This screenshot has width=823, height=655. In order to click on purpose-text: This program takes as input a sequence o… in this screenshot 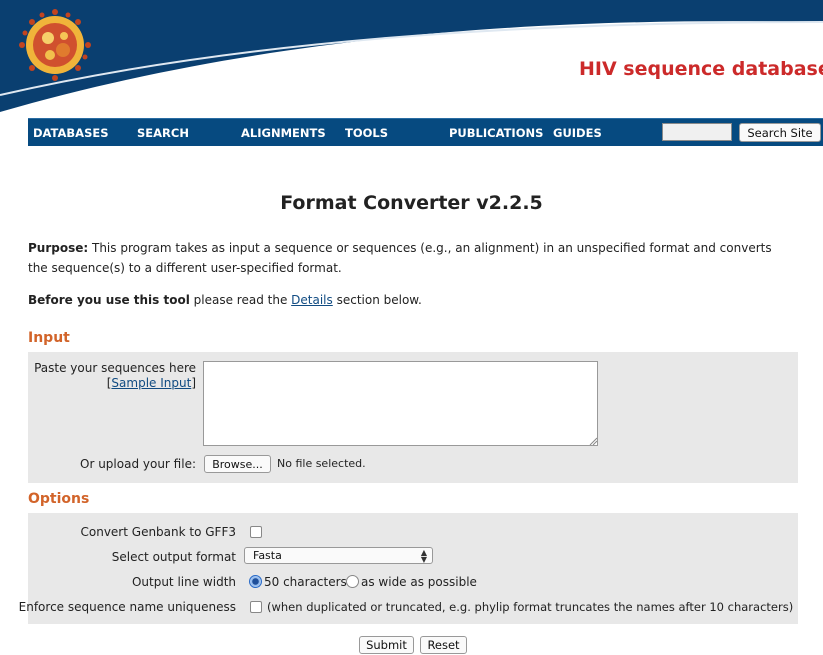, I will do `click(400, 258)`.